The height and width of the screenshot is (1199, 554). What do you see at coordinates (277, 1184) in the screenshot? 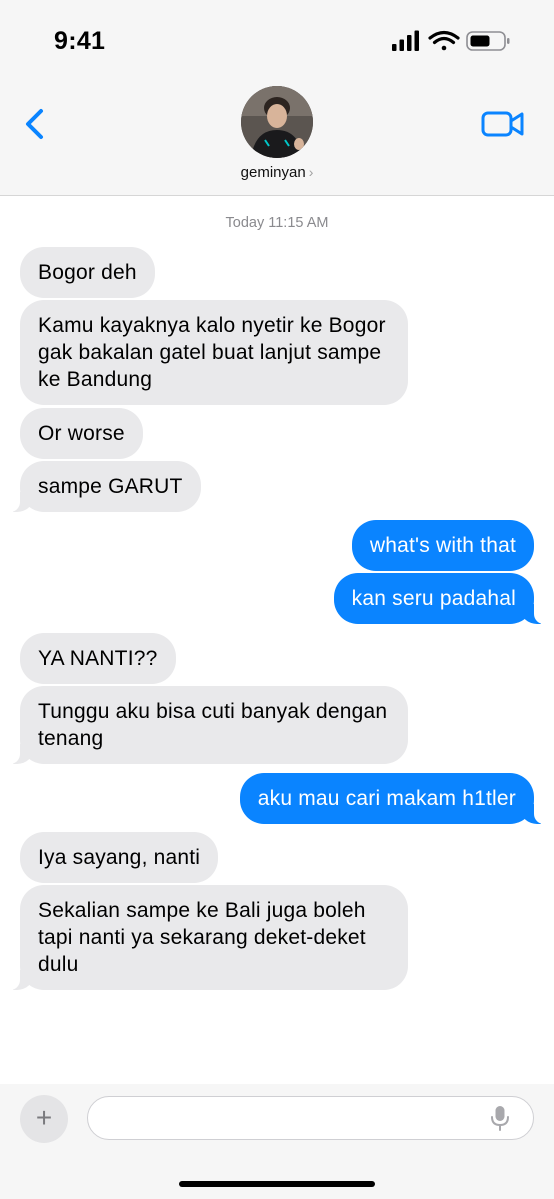
I see `home-indicator` at bounding box center [277, 1184].